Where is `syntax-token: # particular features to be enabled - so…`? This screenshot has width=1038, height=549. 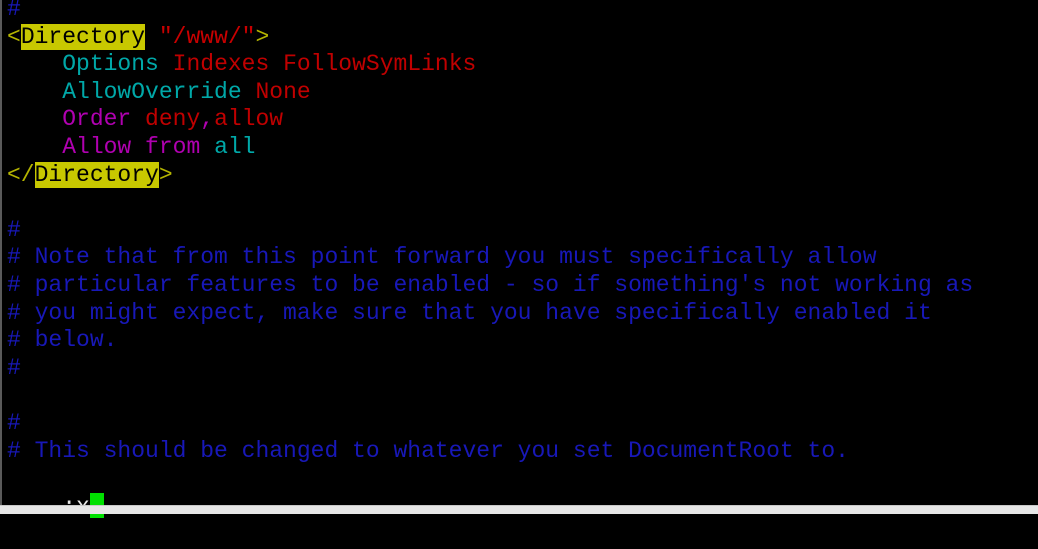
syntax-token: # particular features to be enabled - so… is located at coordinates (490, 285).